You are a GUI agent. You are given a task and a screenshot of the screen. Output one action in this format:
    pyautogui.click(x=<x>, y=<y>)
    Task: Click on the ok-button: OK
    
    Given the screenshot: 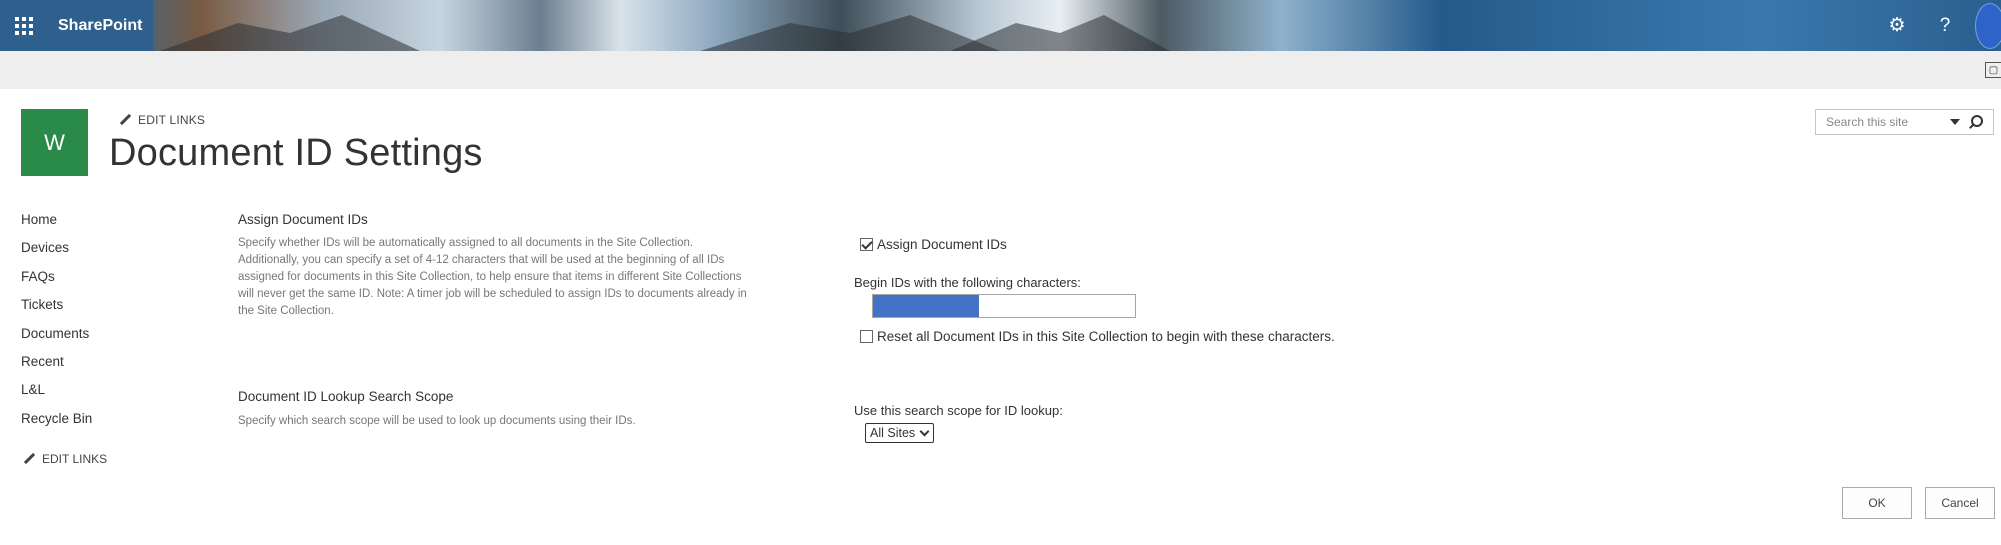 What is the action you would take?
    pyautogui.click(x=1877, y=503)
    